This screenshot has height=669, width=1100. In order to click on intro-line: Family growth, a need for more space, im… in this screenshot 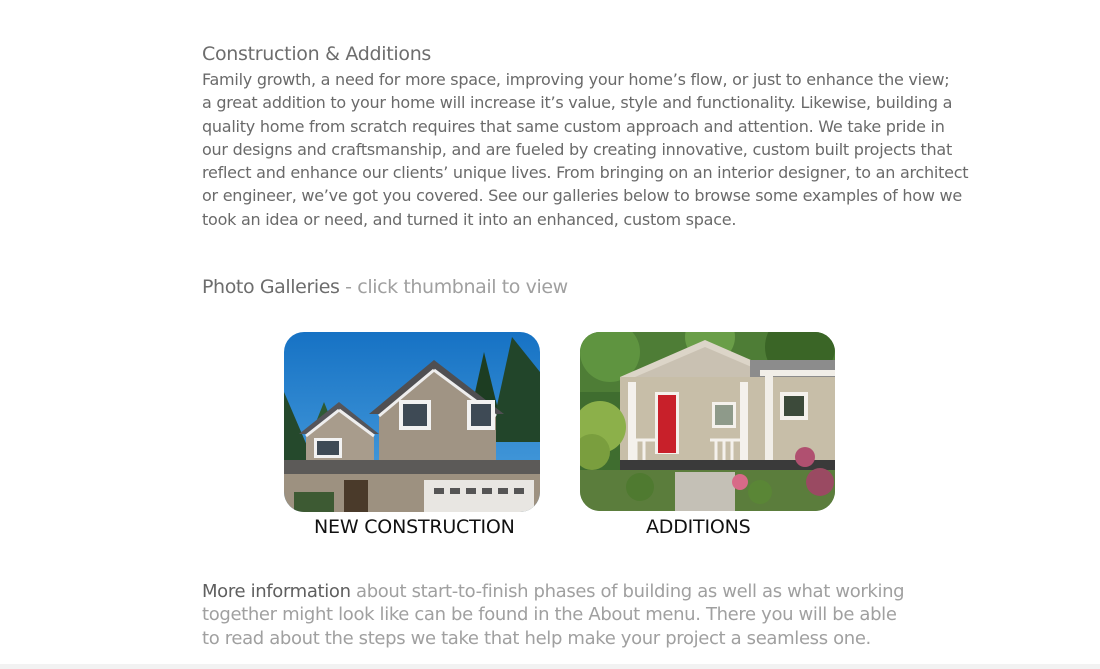, I will do `click(576, 79)`.